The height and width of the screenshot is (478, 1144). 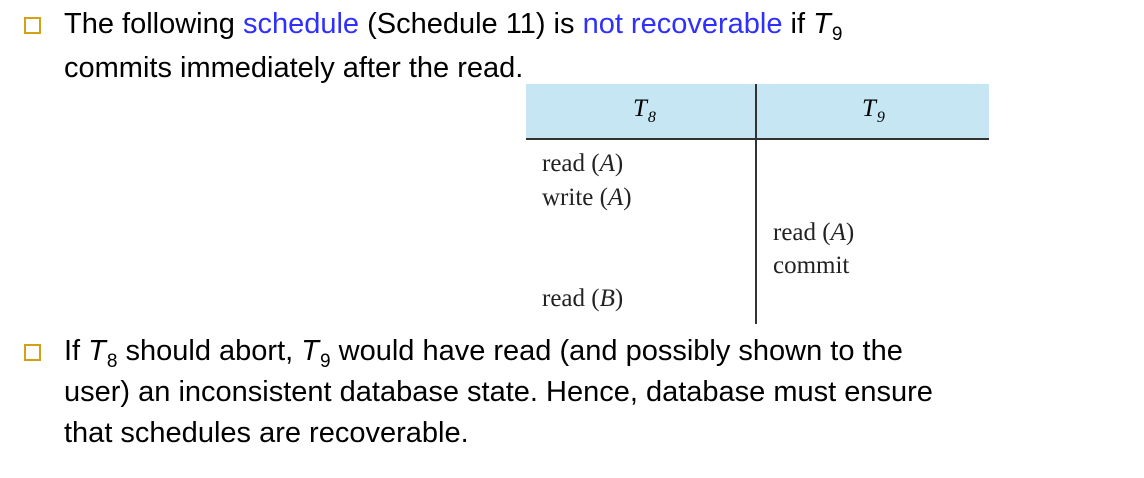 I want to click on column-header-t9: T9, so click(x=873, y=110).